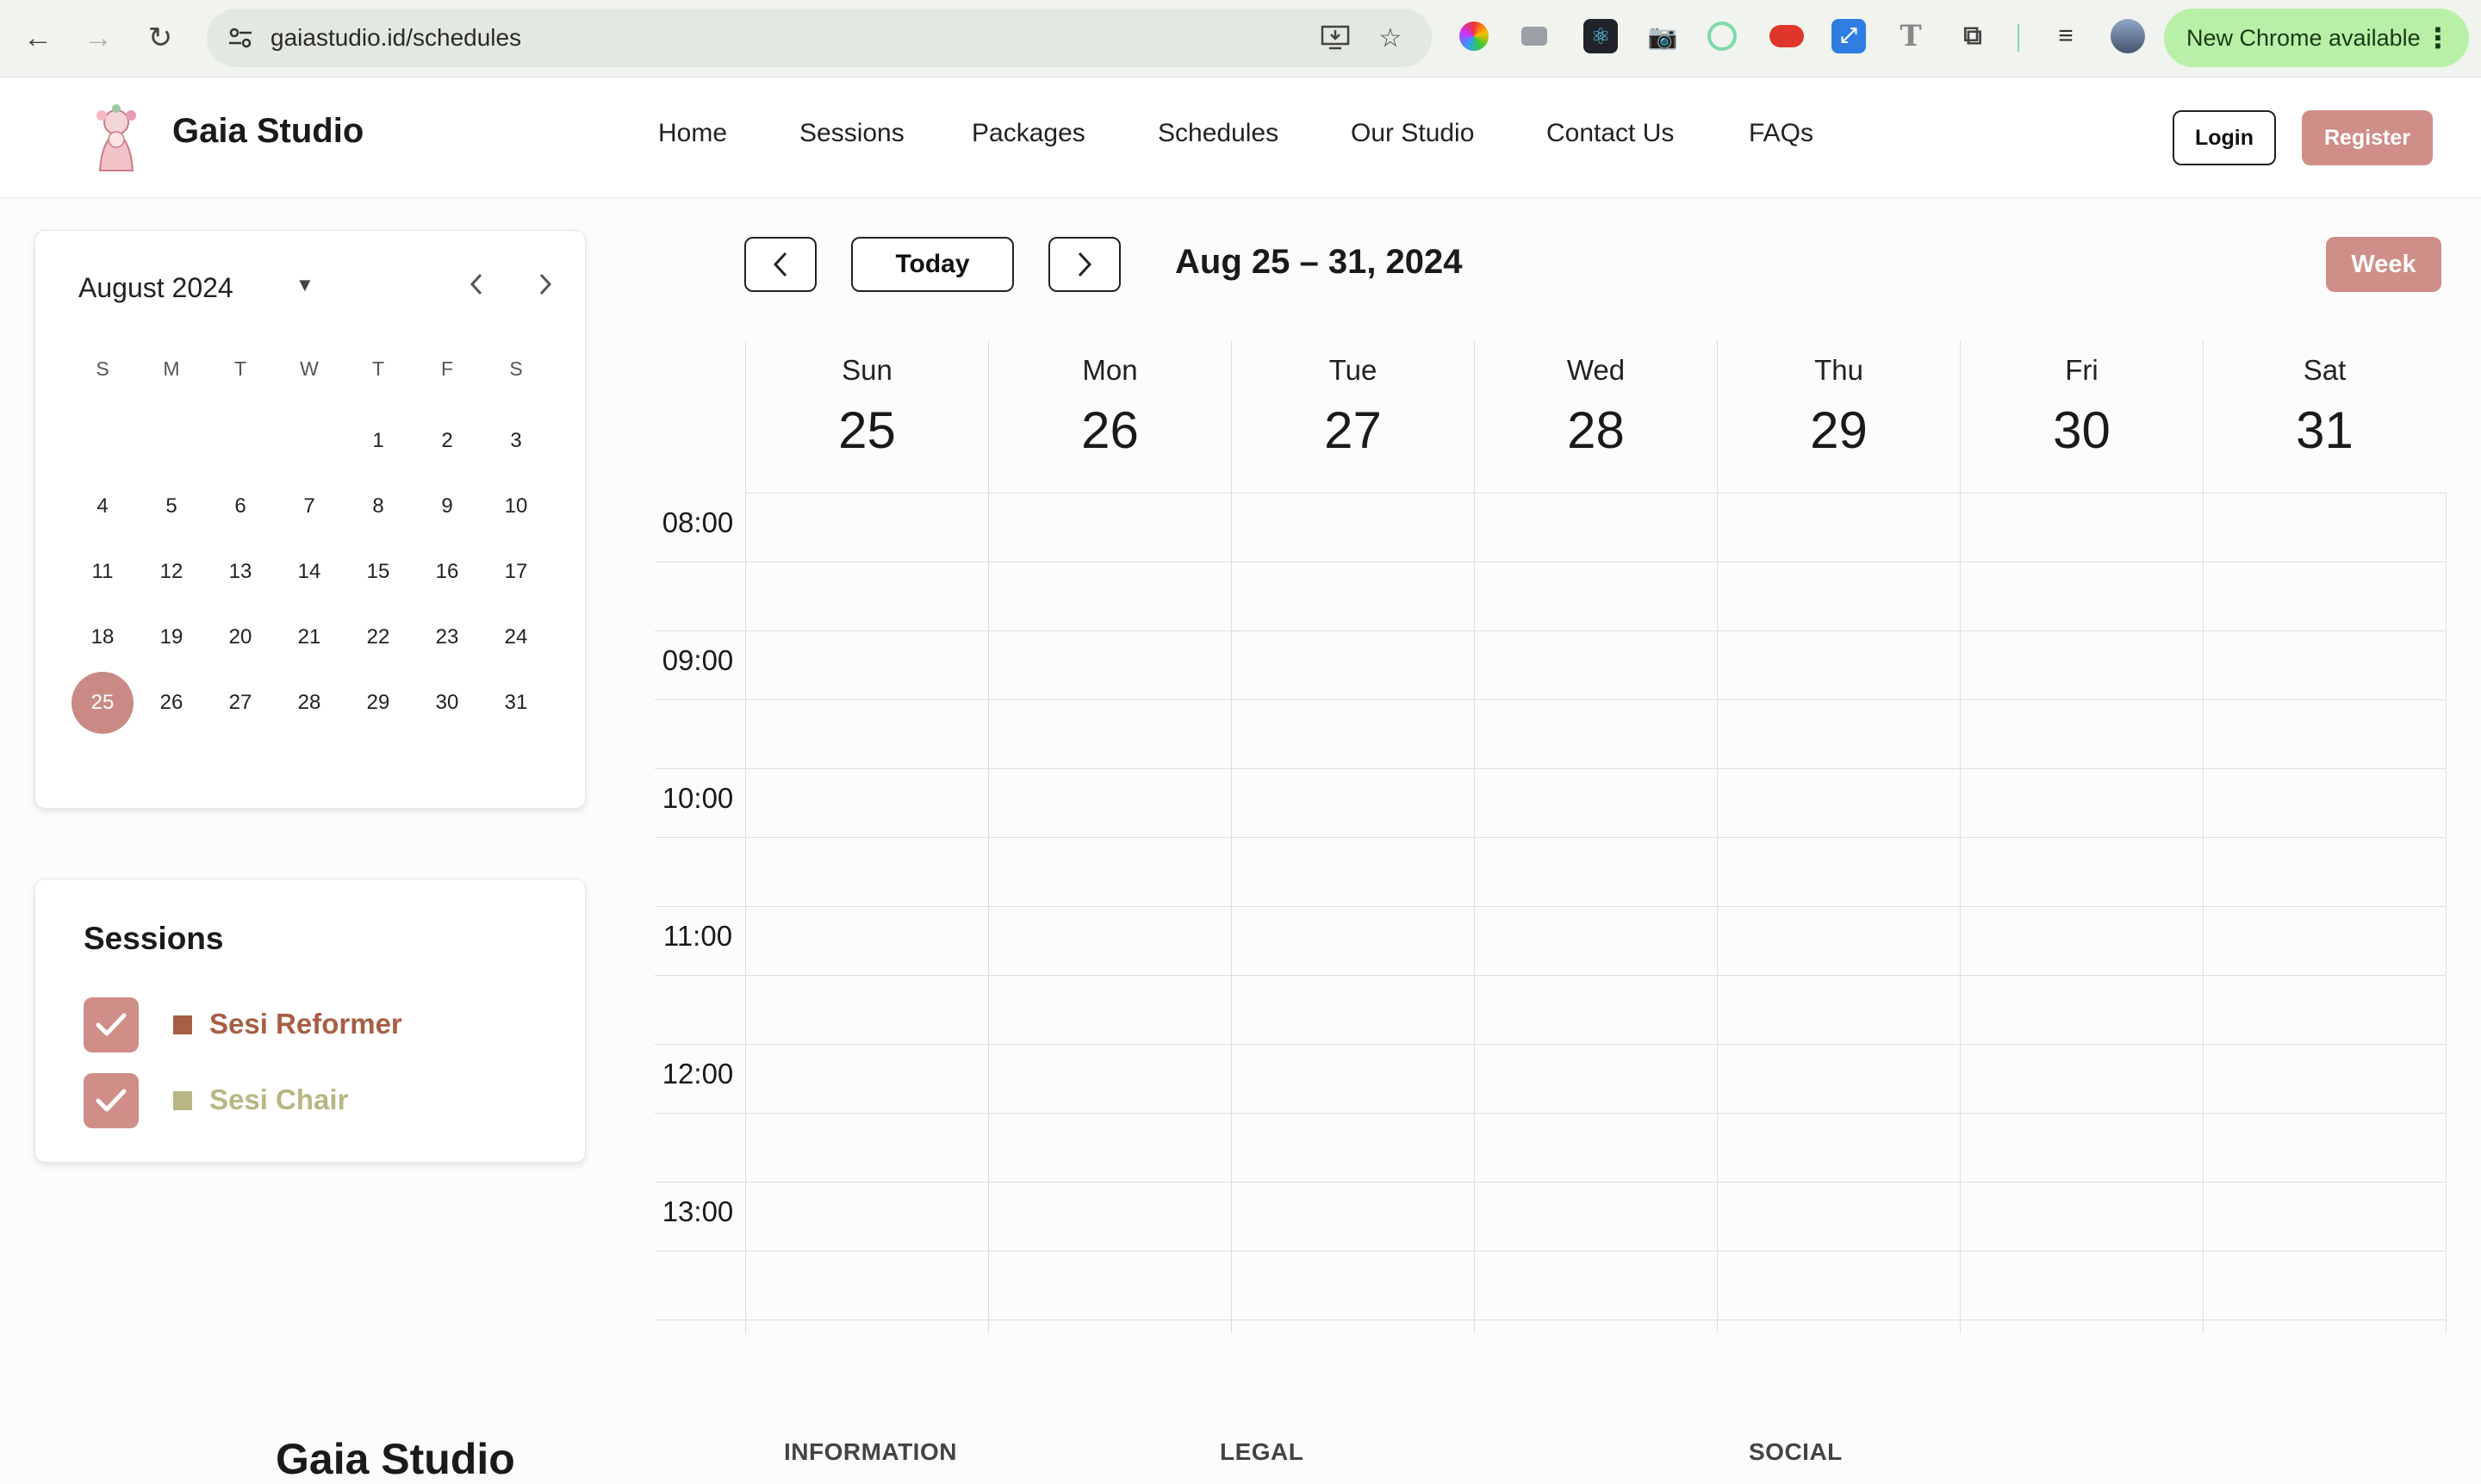 The image size is (2481, 1484). I want to click on day-cell: 19, so click(172, 637).